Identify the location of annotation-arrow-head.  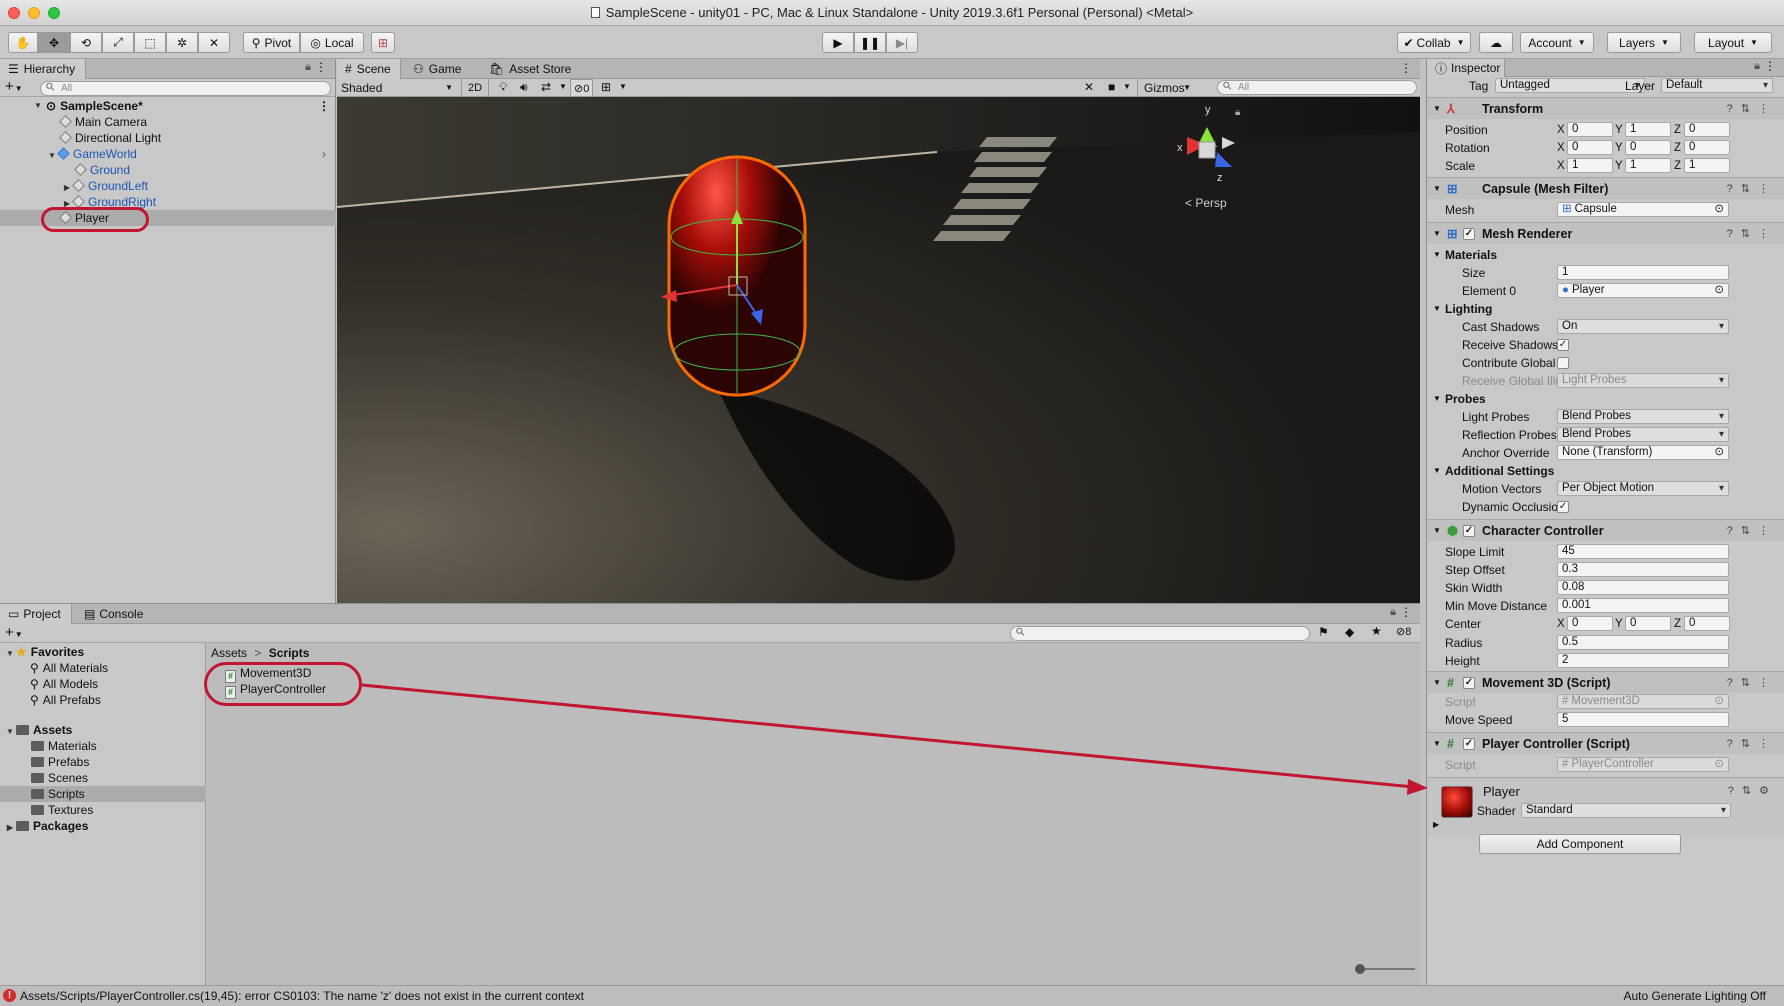
(1417, 787).